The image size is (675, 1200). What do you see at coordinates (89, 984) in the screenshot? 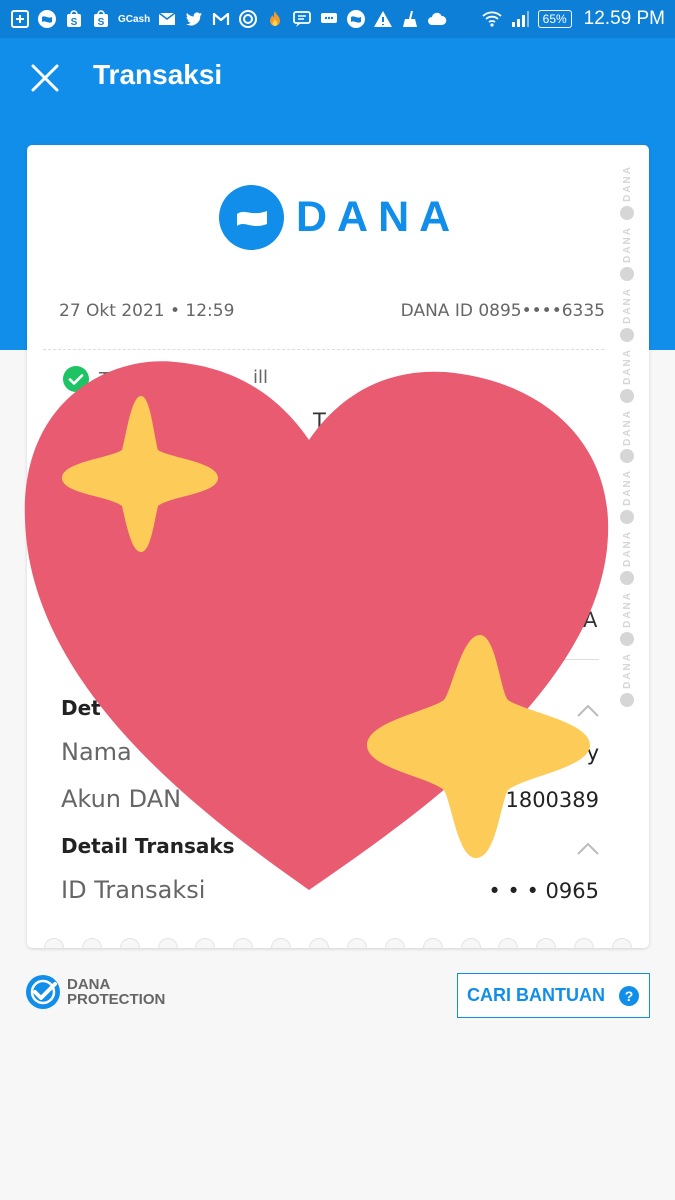
I see `protection-line-1: DANA` at bounding box center [89, 984].